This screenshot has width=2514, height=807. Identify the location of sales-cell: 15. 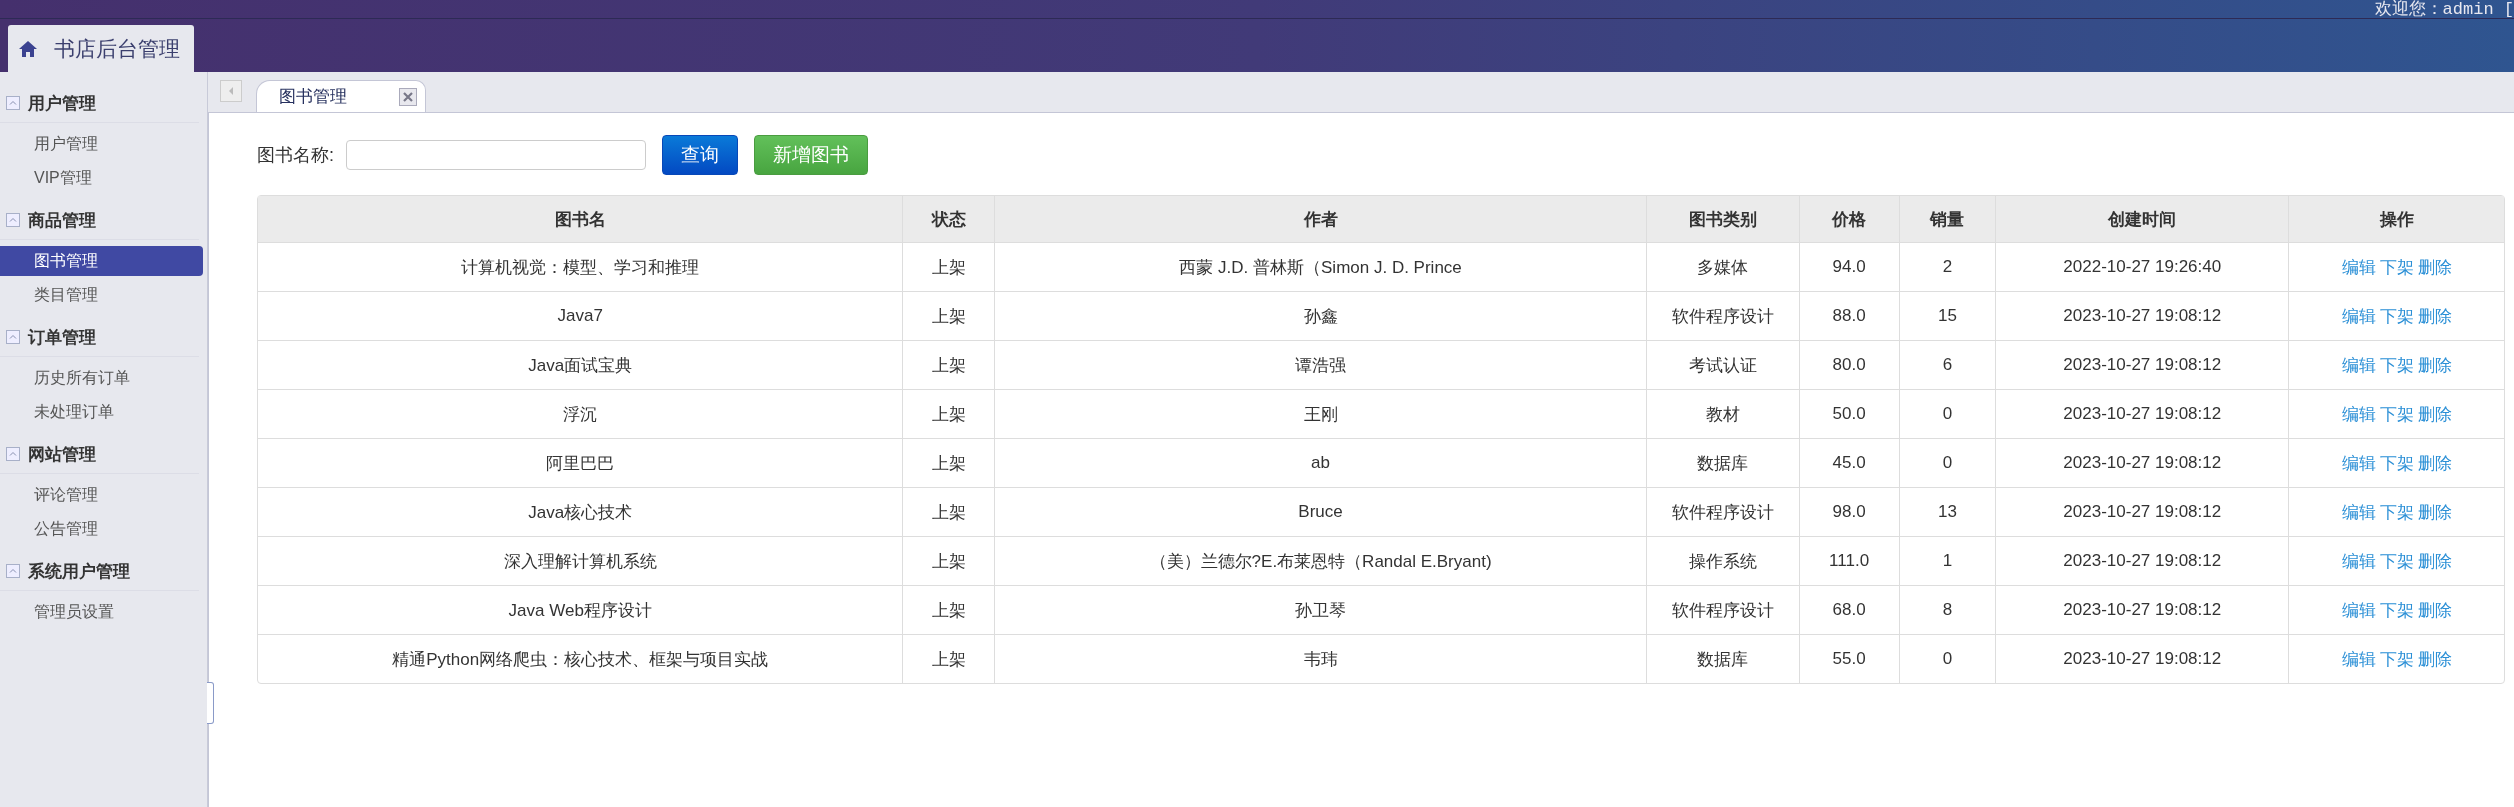
(1948, 315).